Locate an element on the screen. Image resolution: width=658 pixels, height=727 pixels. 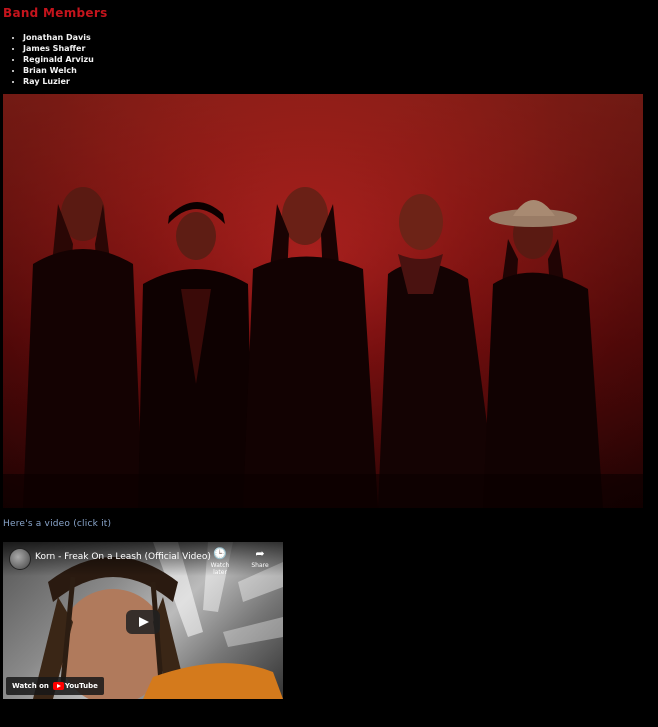
list-item: James Shaffer is located at coordinates (58, 48).